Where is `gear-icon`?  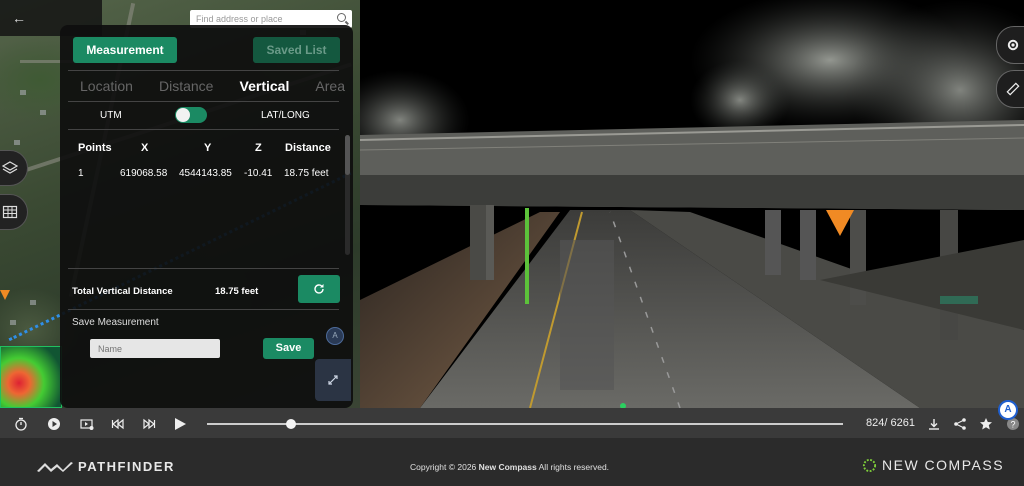 gear-icon is located at coordinates (1013, 45).